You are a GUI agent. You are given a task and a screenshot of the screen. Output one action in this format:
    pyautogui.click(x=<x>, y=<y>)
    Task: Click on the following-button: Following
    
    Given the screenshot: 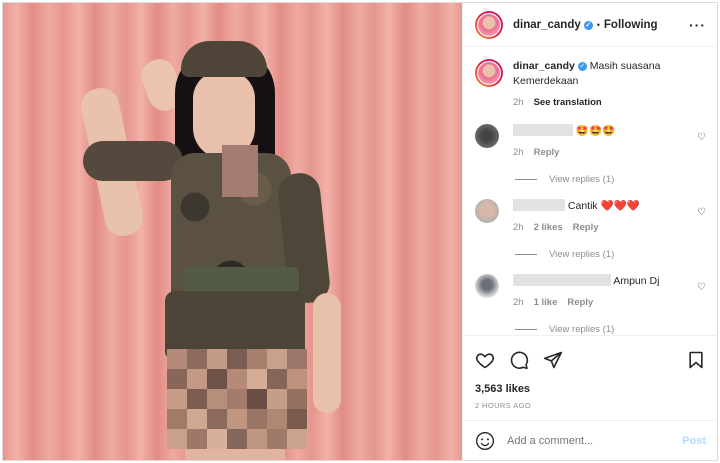 What is the action you would take?
    pyautogui.click(x=631, y=25)
    